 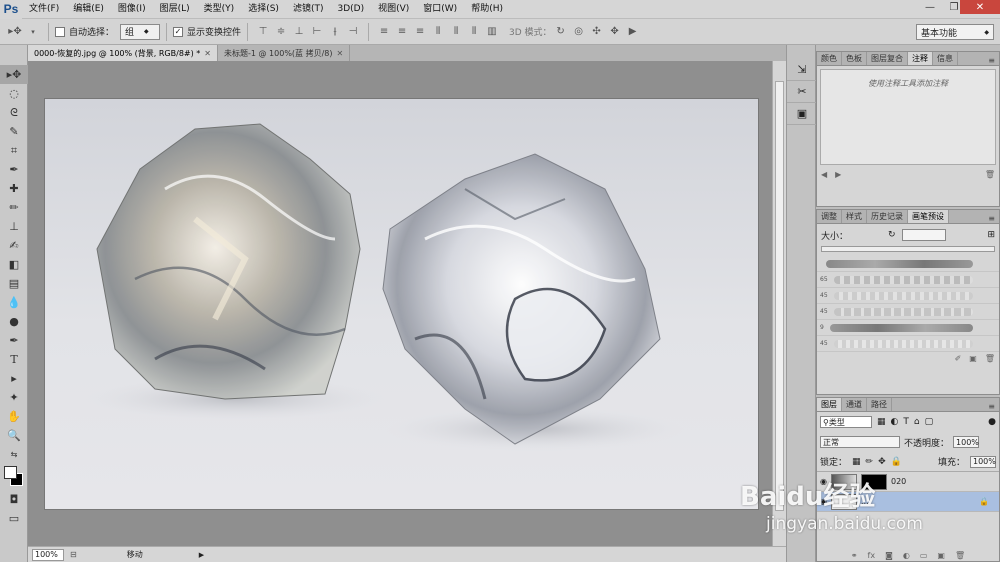 What do you see at coordinates (906, 422) in the screenshot?
I see `type-filter-icon: T` at bounding box center [906, 422].